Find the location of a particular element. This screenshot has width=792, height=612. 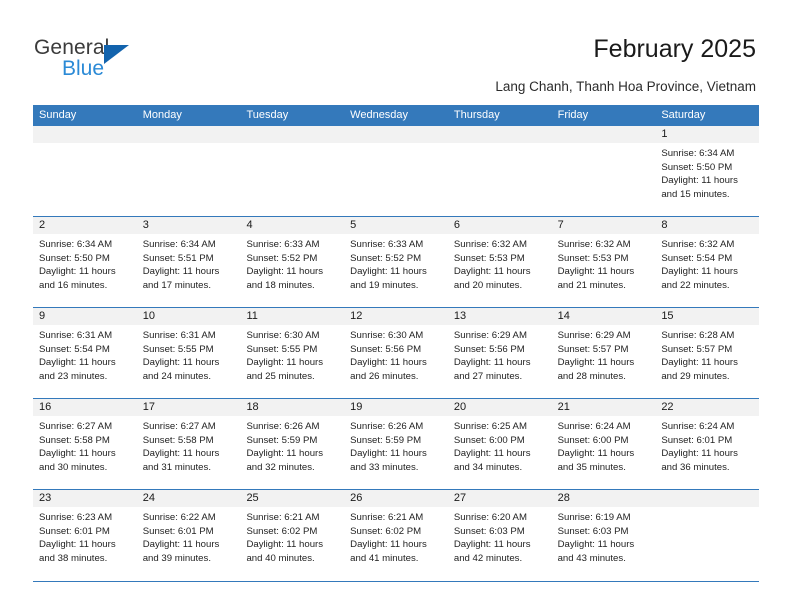

calendar-day-number: 4 is located at coordinates (292, 225).